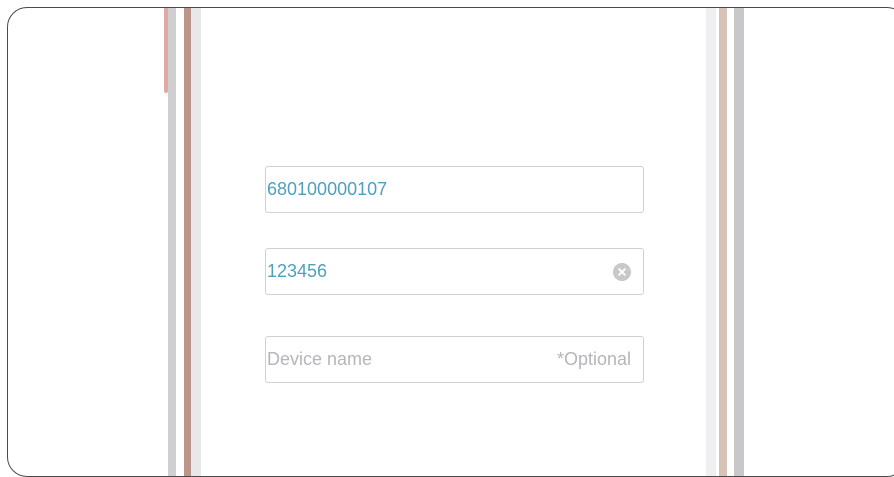  What do you see at coordinates (622, 271) in the screenshot?
I see `clear-icon` at bounding box center [622, 271].